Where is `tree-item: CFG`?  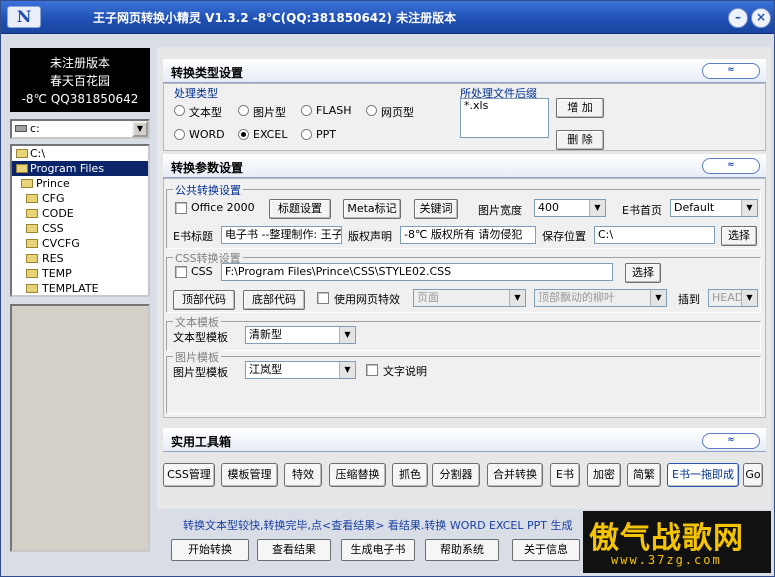
tree-item: CFG is located at coordinates (80, 198).